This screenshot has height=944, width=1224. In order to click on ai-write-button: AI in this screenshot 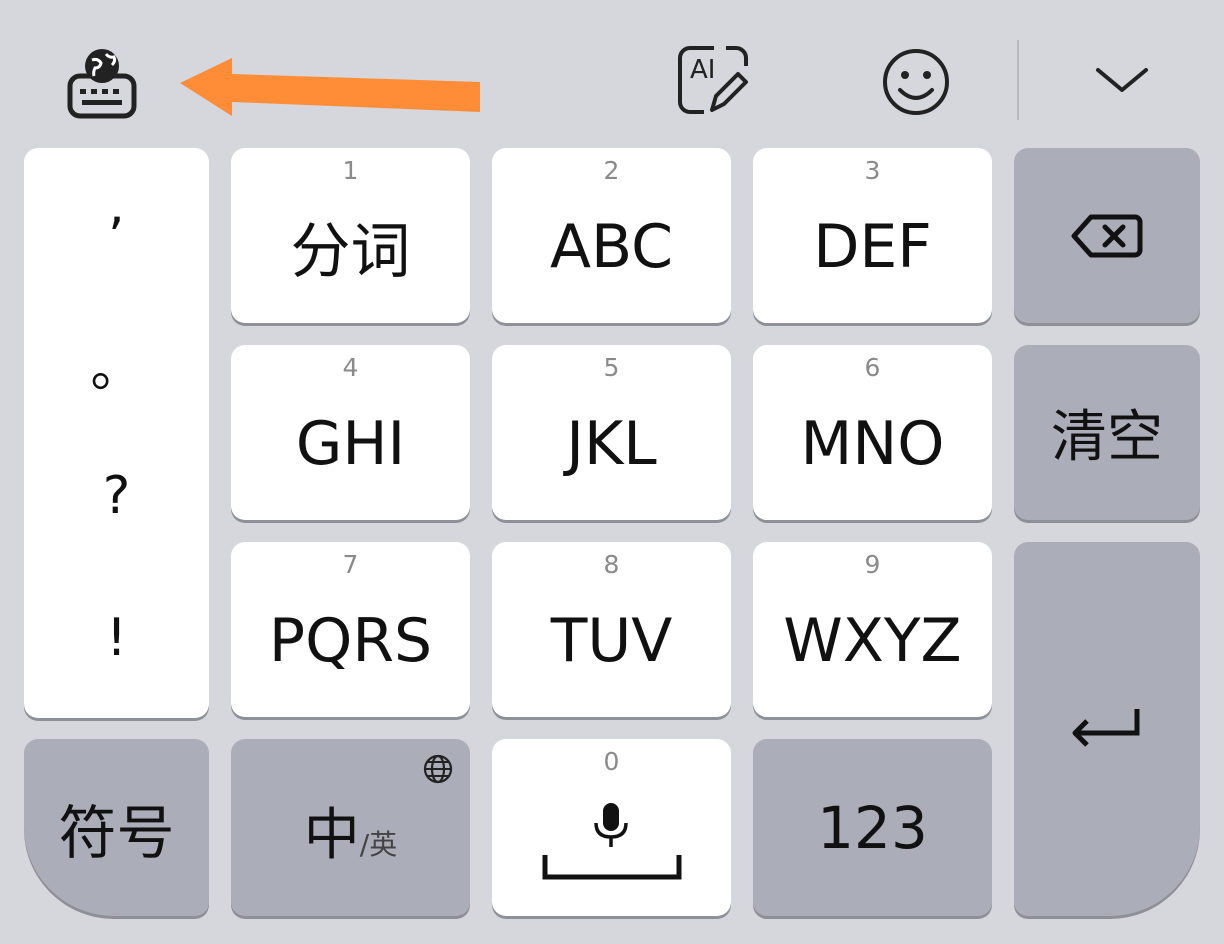, I will do `click(714, 80)`.